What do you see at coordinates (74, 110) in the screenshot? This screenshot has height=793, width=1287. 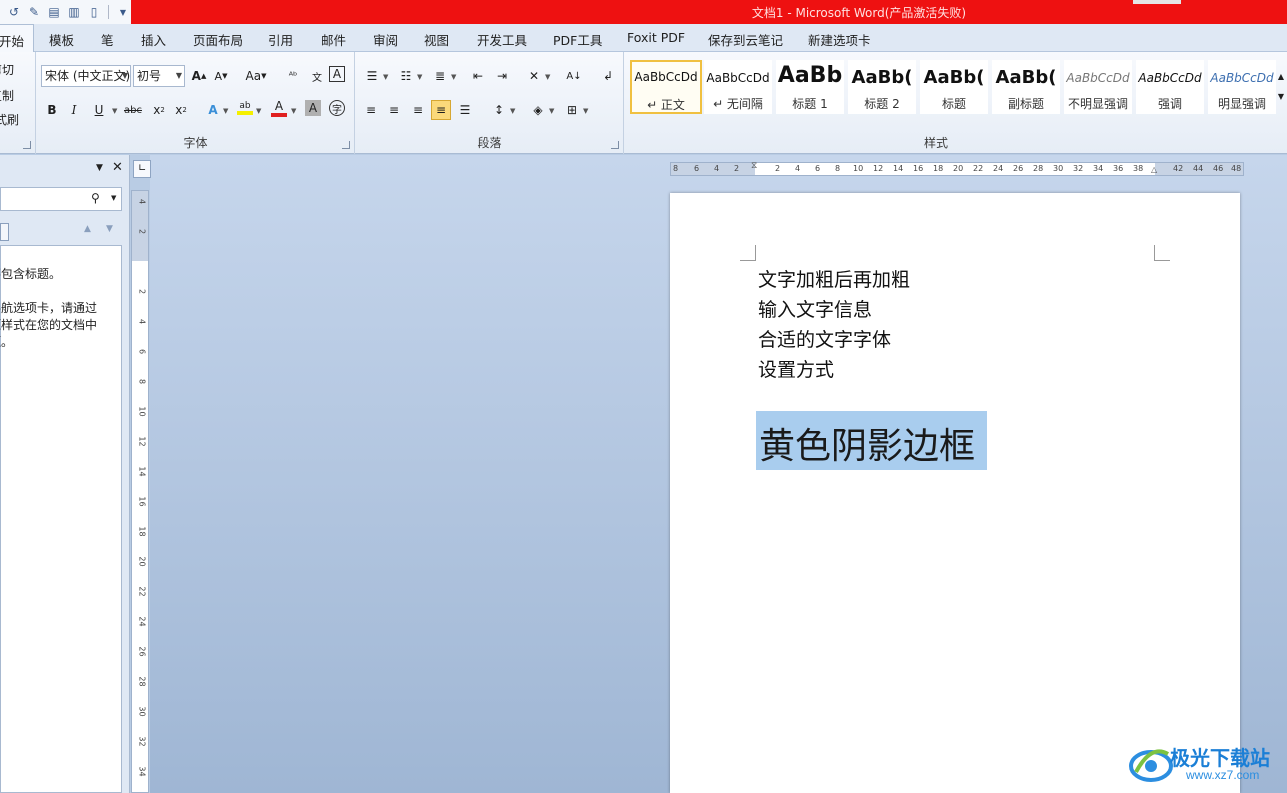 I see `italic-button: I` at bounding box center [74, 110].